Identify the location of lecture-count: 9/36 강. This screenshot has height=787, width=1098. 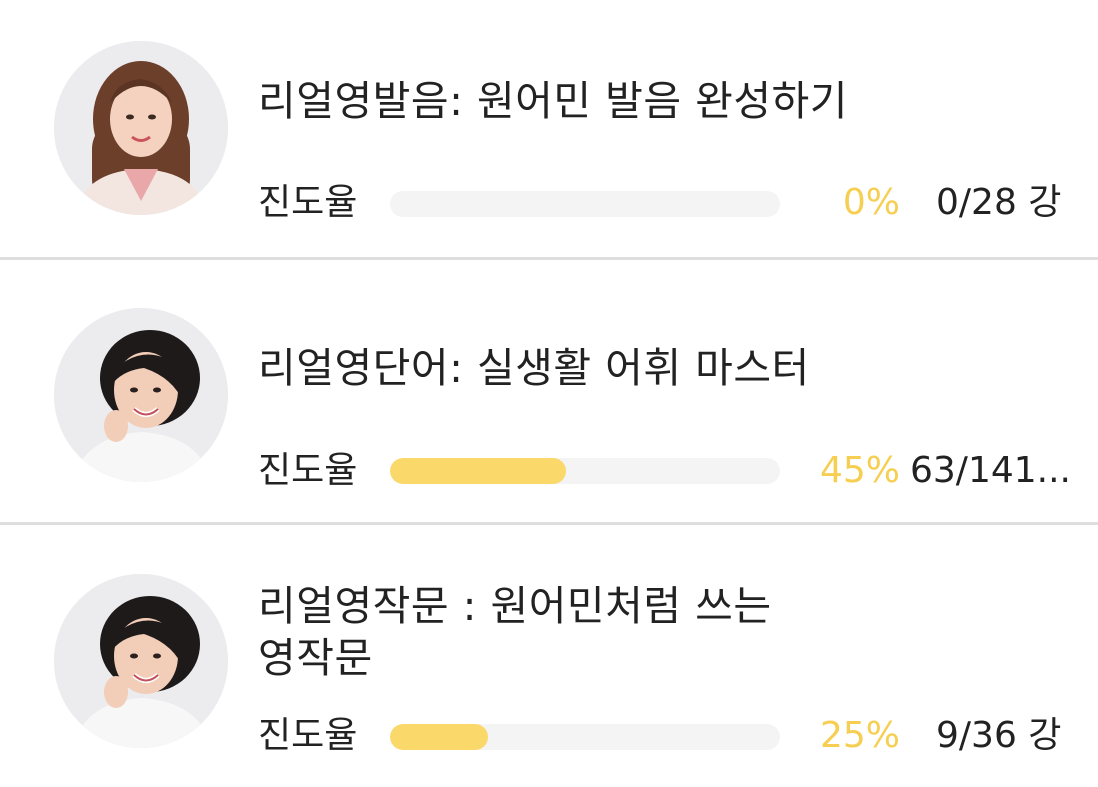
(999, 735).